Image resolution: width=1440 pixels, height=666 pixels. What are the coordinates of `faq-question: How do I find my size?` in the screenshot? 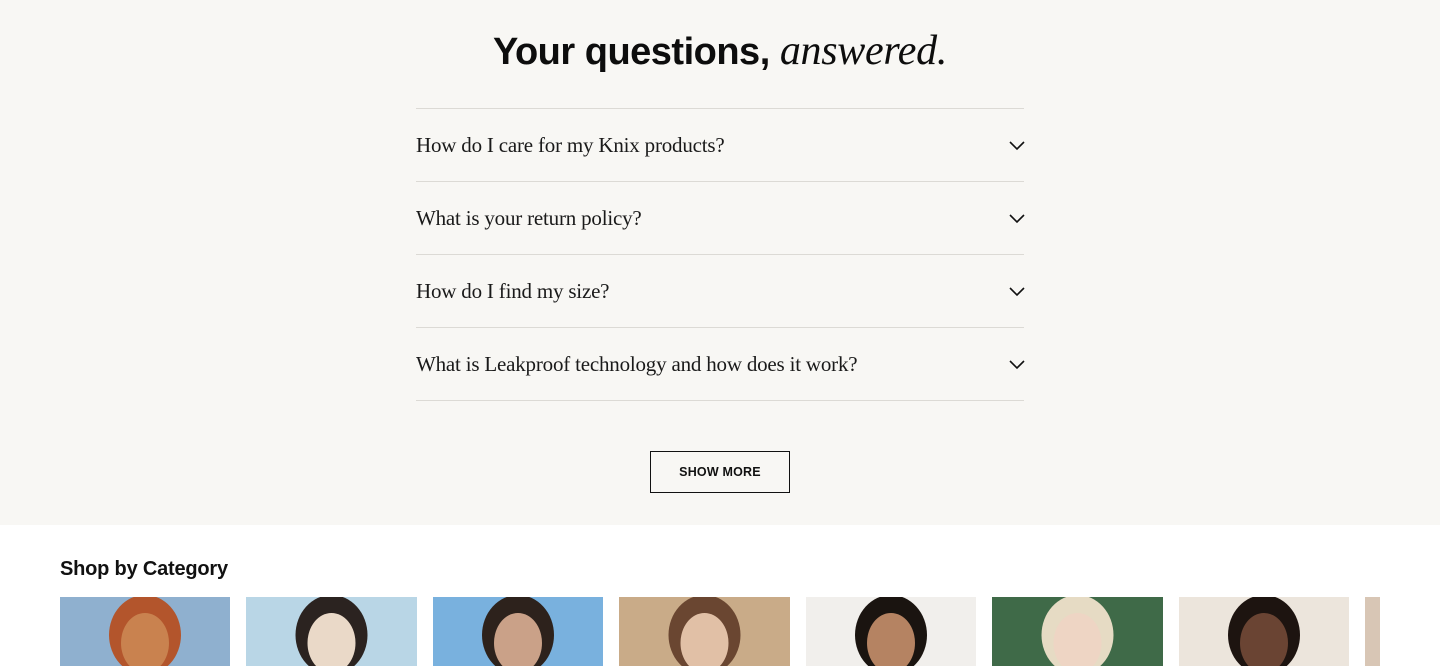 It's located at (513, 290).